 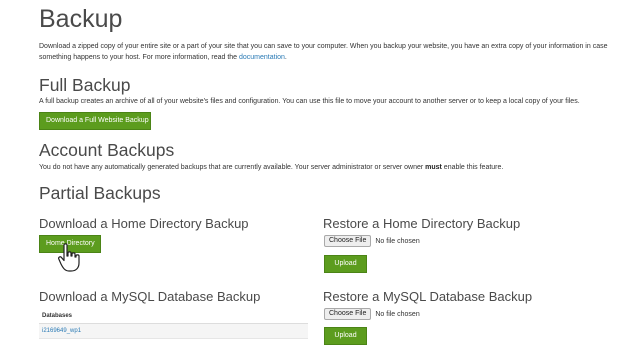 I want to click on home-download-heading: Download a Home Directory Backup, so click(x=144, y=223).